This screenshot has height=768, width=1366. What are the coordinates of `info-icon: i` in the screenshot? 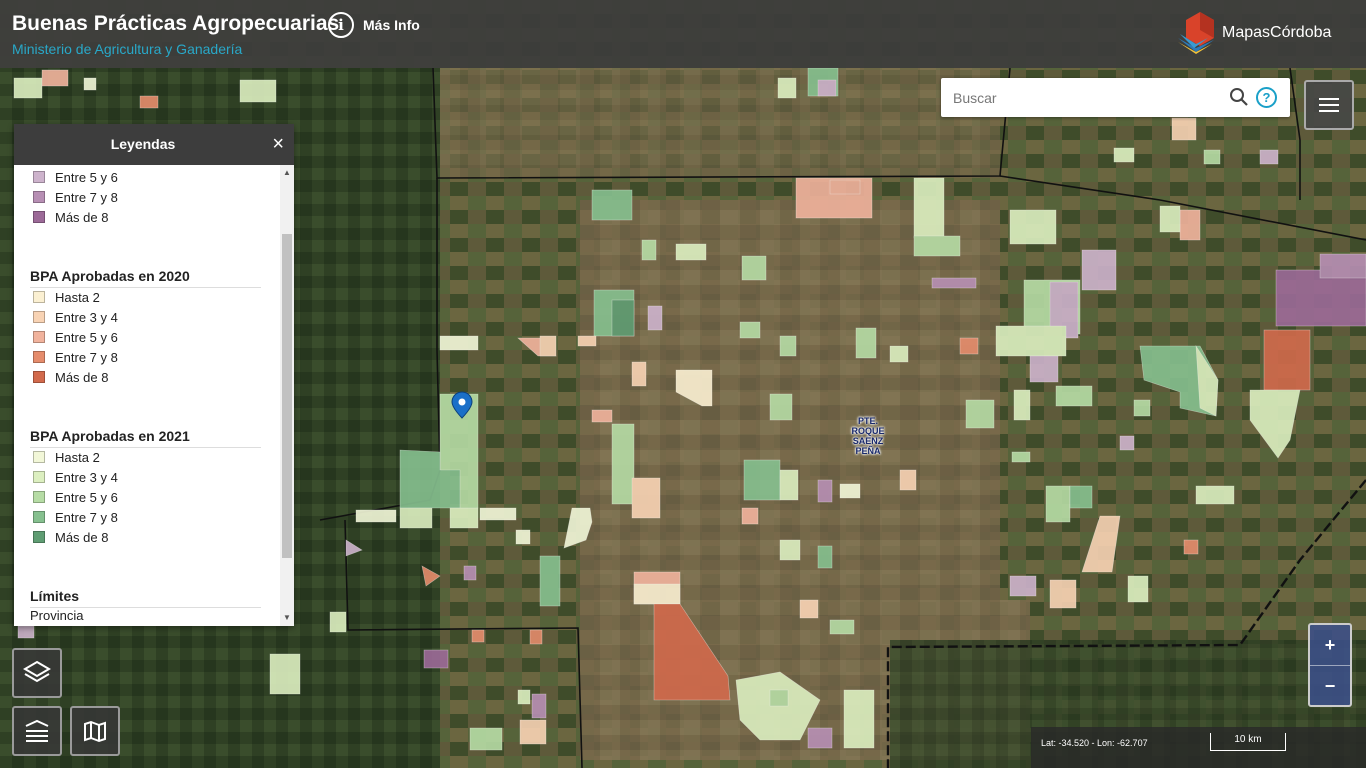 It's located at (341, 25).